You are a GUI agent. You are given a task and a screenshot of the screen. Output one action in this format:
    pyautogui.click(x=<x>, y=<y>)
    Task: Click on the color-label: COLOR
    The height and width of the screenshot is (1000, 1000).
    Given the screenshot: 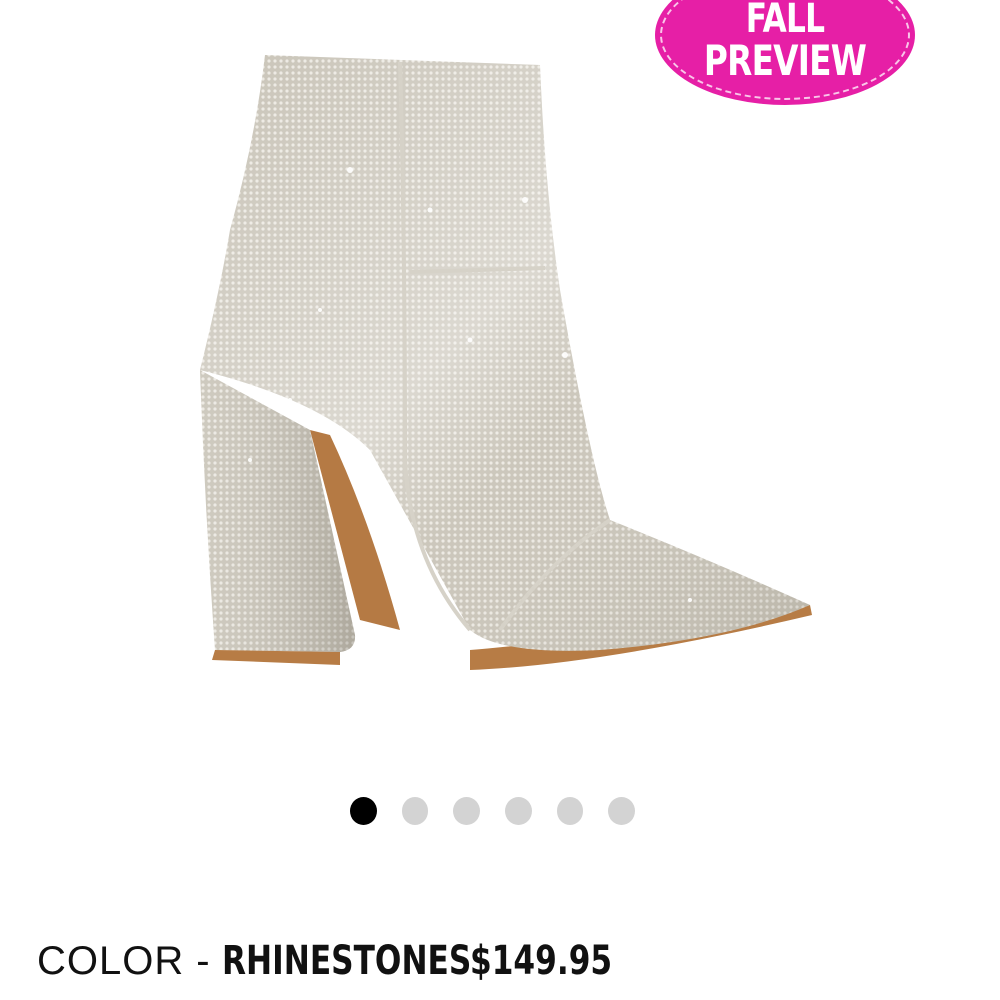 What is the action you would take?
    pyautogui.click(x=111, y=961)
    